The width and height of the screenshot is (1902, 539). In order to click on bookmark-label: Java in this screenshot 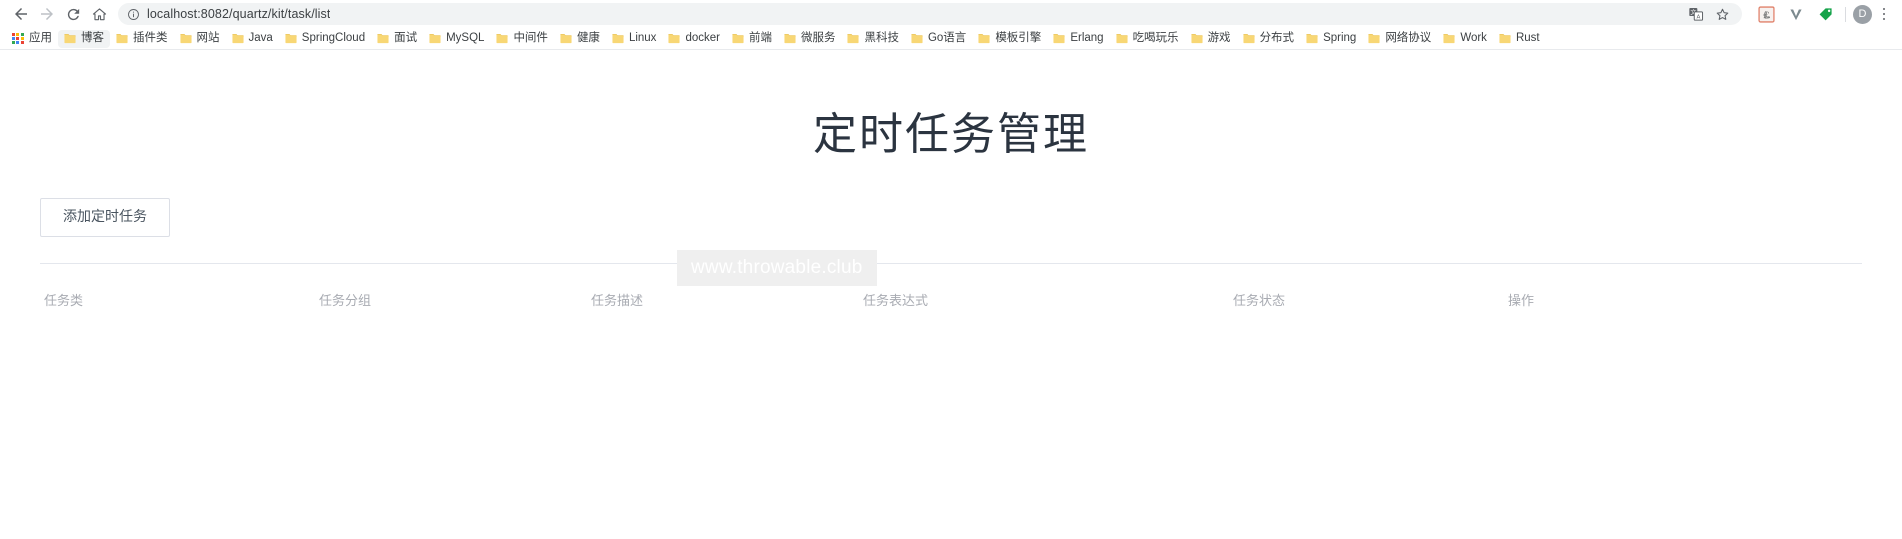, I will do `click(260, 37)`.